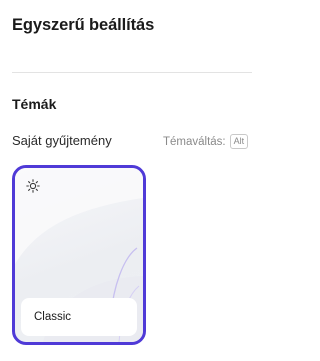  What do you see at coordinates (33, 186) in the screenshot?
I see `sun-icon` at bounding box center [33, 186].